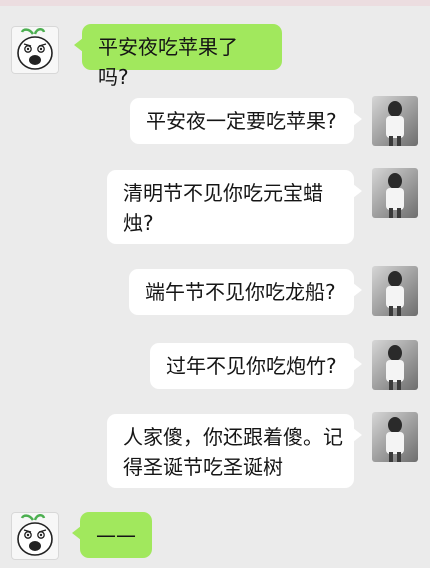 The width and height of the screenshot is (430, 568). I want to click on received-message-bubble: 过年不见你吃炮竹?, so click(256, 366).